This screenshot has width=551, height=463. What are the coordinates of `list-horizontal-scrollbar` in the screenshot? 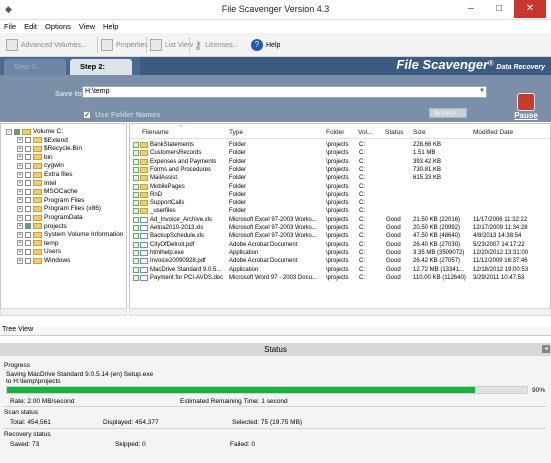 It's located at (340, 312).